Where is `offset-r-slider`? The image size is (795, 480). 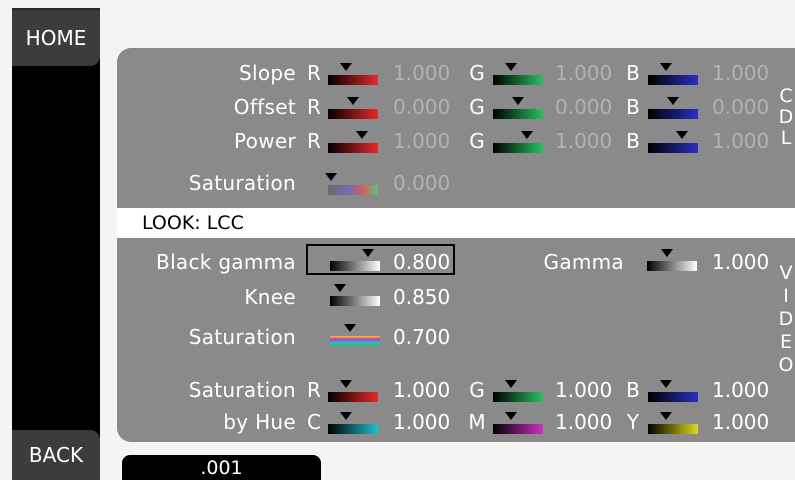 offset-r-slider is located at coordinates (353, 107).